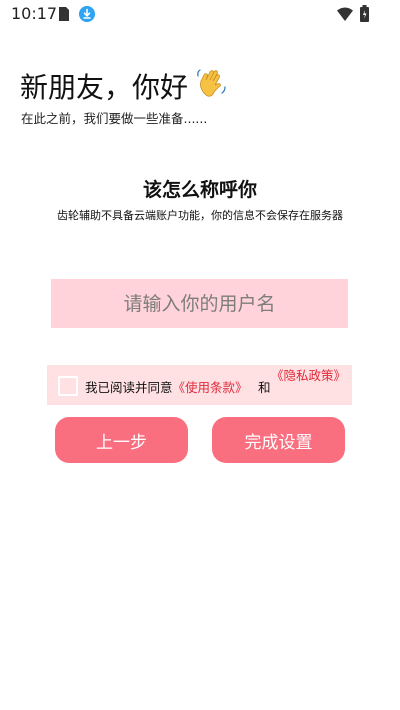  Describe the element at coordinates (210, 387) in the screenshot. I see `terms-link: 《使用条款》` at that location.